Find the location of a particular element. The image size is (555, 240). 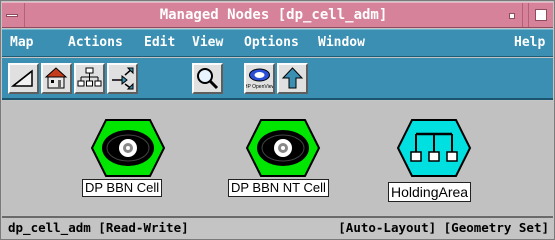

up-triangle-icon is located at coordinates (21, 78).